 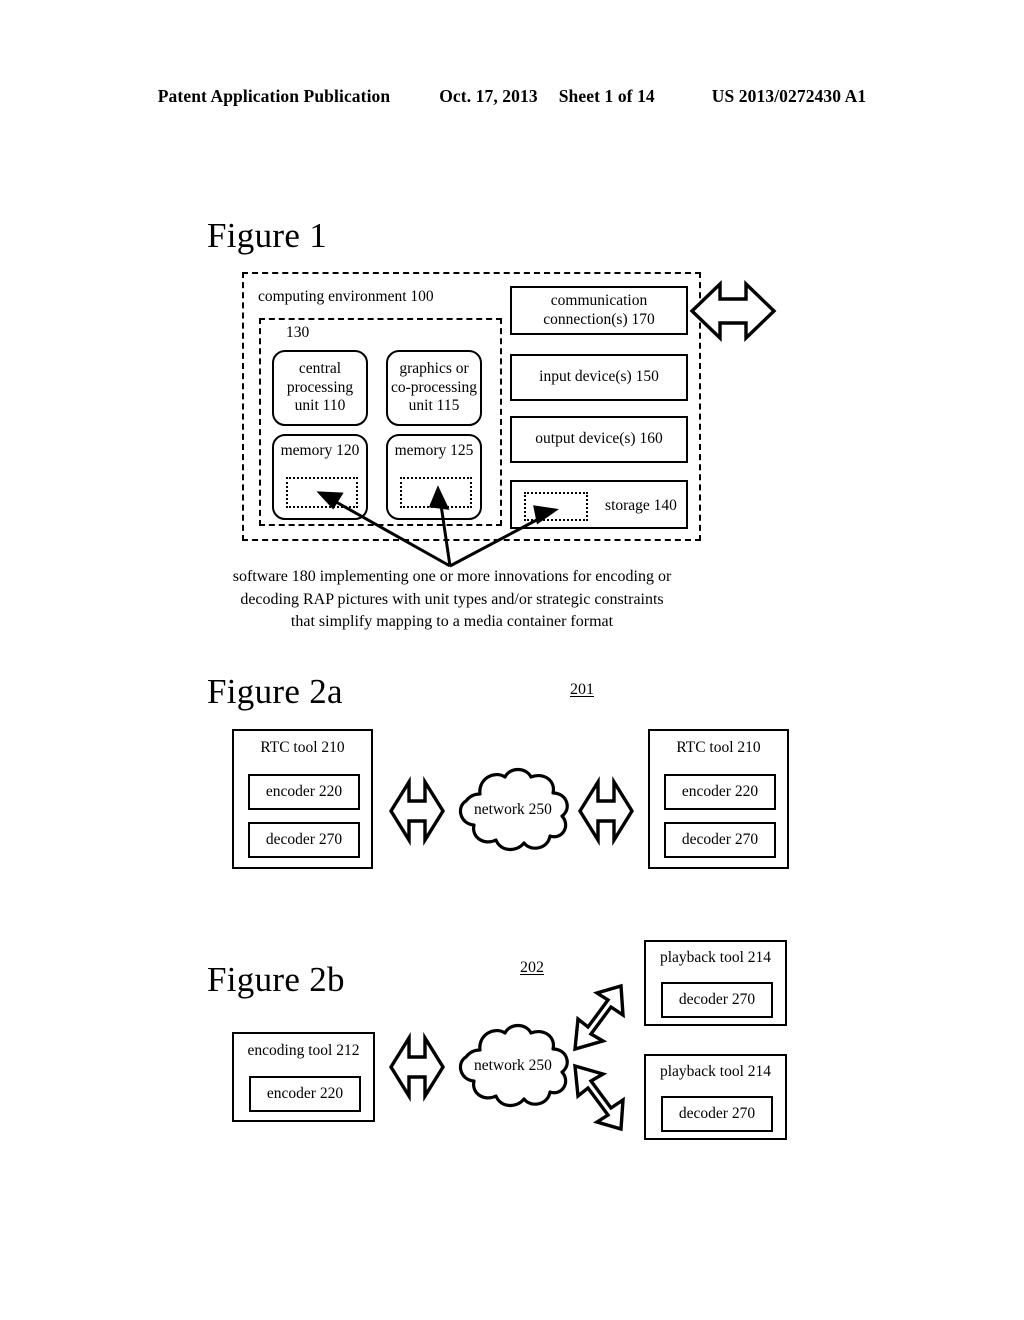 What do you see at coordinates (436, 492) in the screenshot?
I see `memory-125-software-region` at bounding box center [436, 492].